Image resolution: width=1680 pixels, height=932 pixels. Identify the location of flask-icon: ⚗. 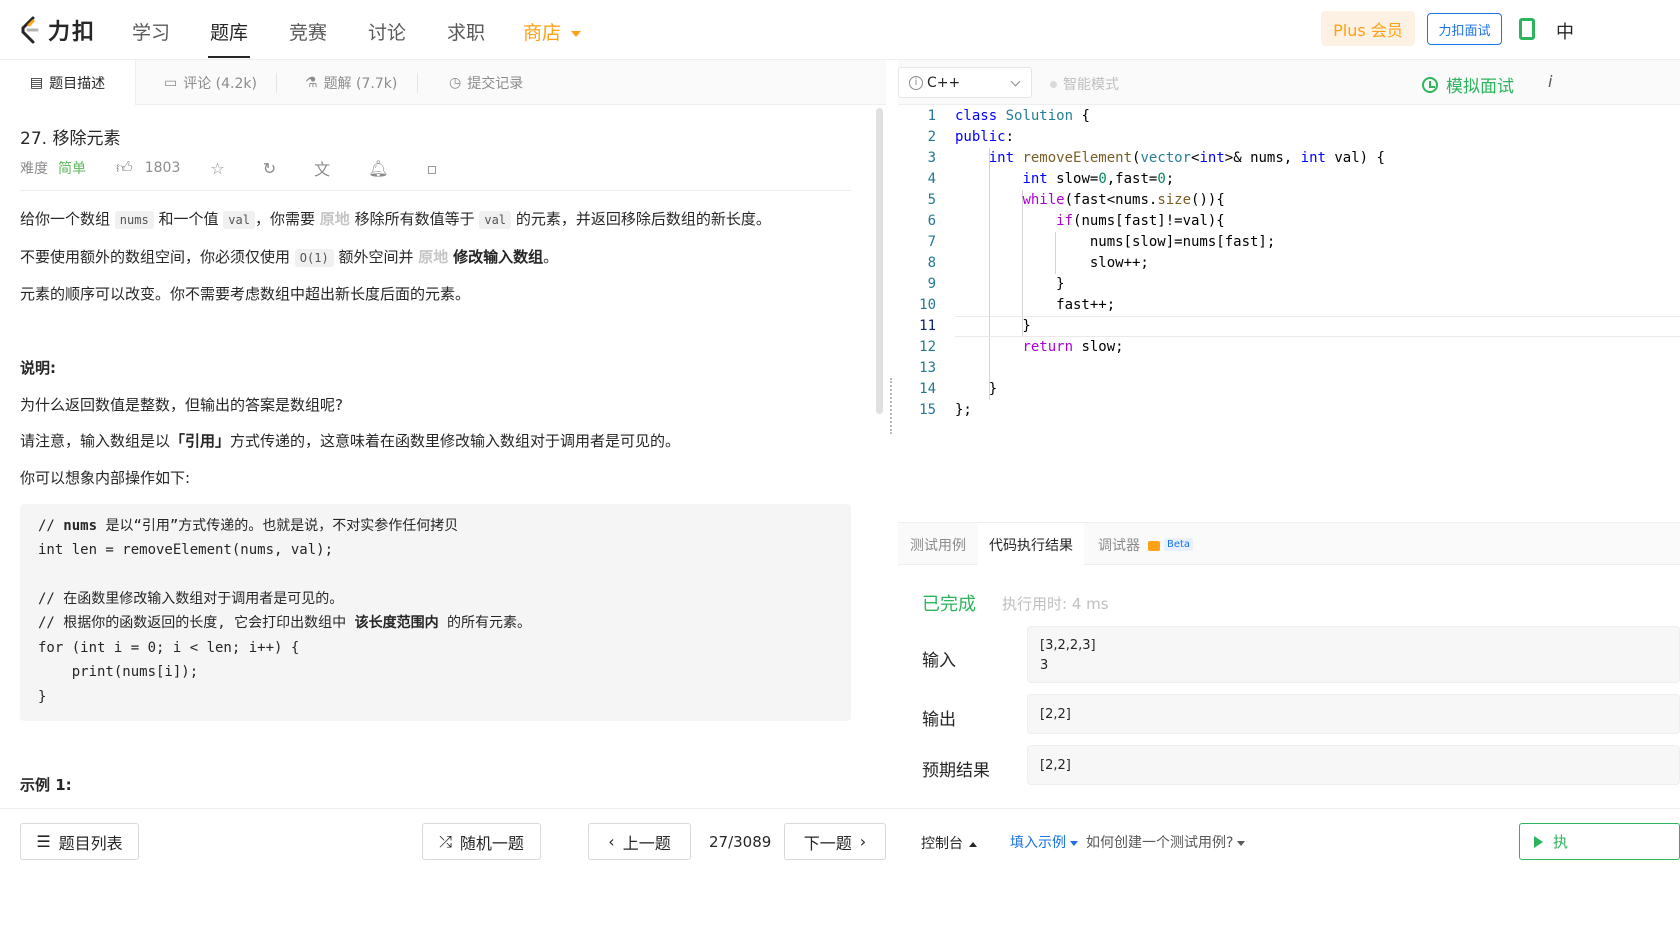
(311, 82).